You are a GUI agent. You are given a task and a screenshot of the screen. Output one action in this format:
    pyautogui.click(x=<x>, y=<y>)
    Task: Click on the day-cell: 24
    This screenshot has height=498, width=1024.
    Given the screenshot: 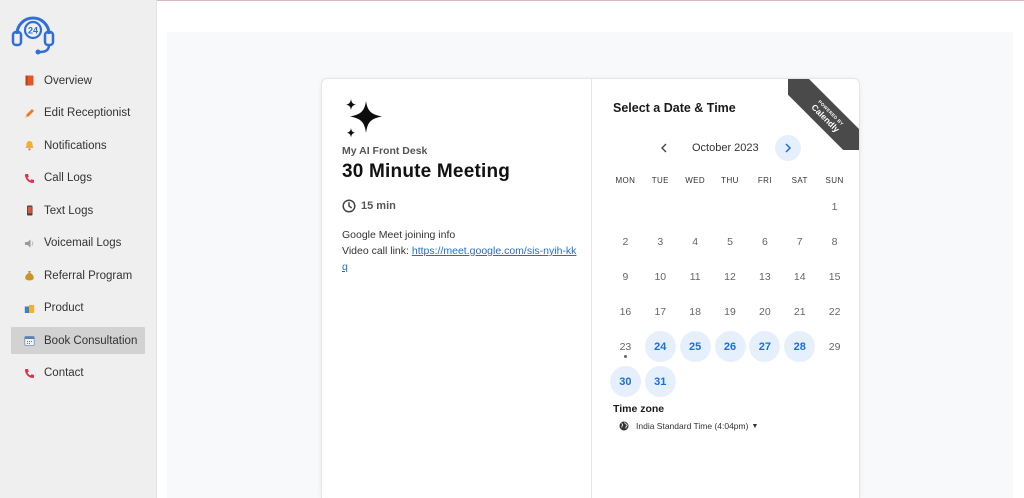 What is the action you would take?
    pyautogui.click(x=660, y=346)
    